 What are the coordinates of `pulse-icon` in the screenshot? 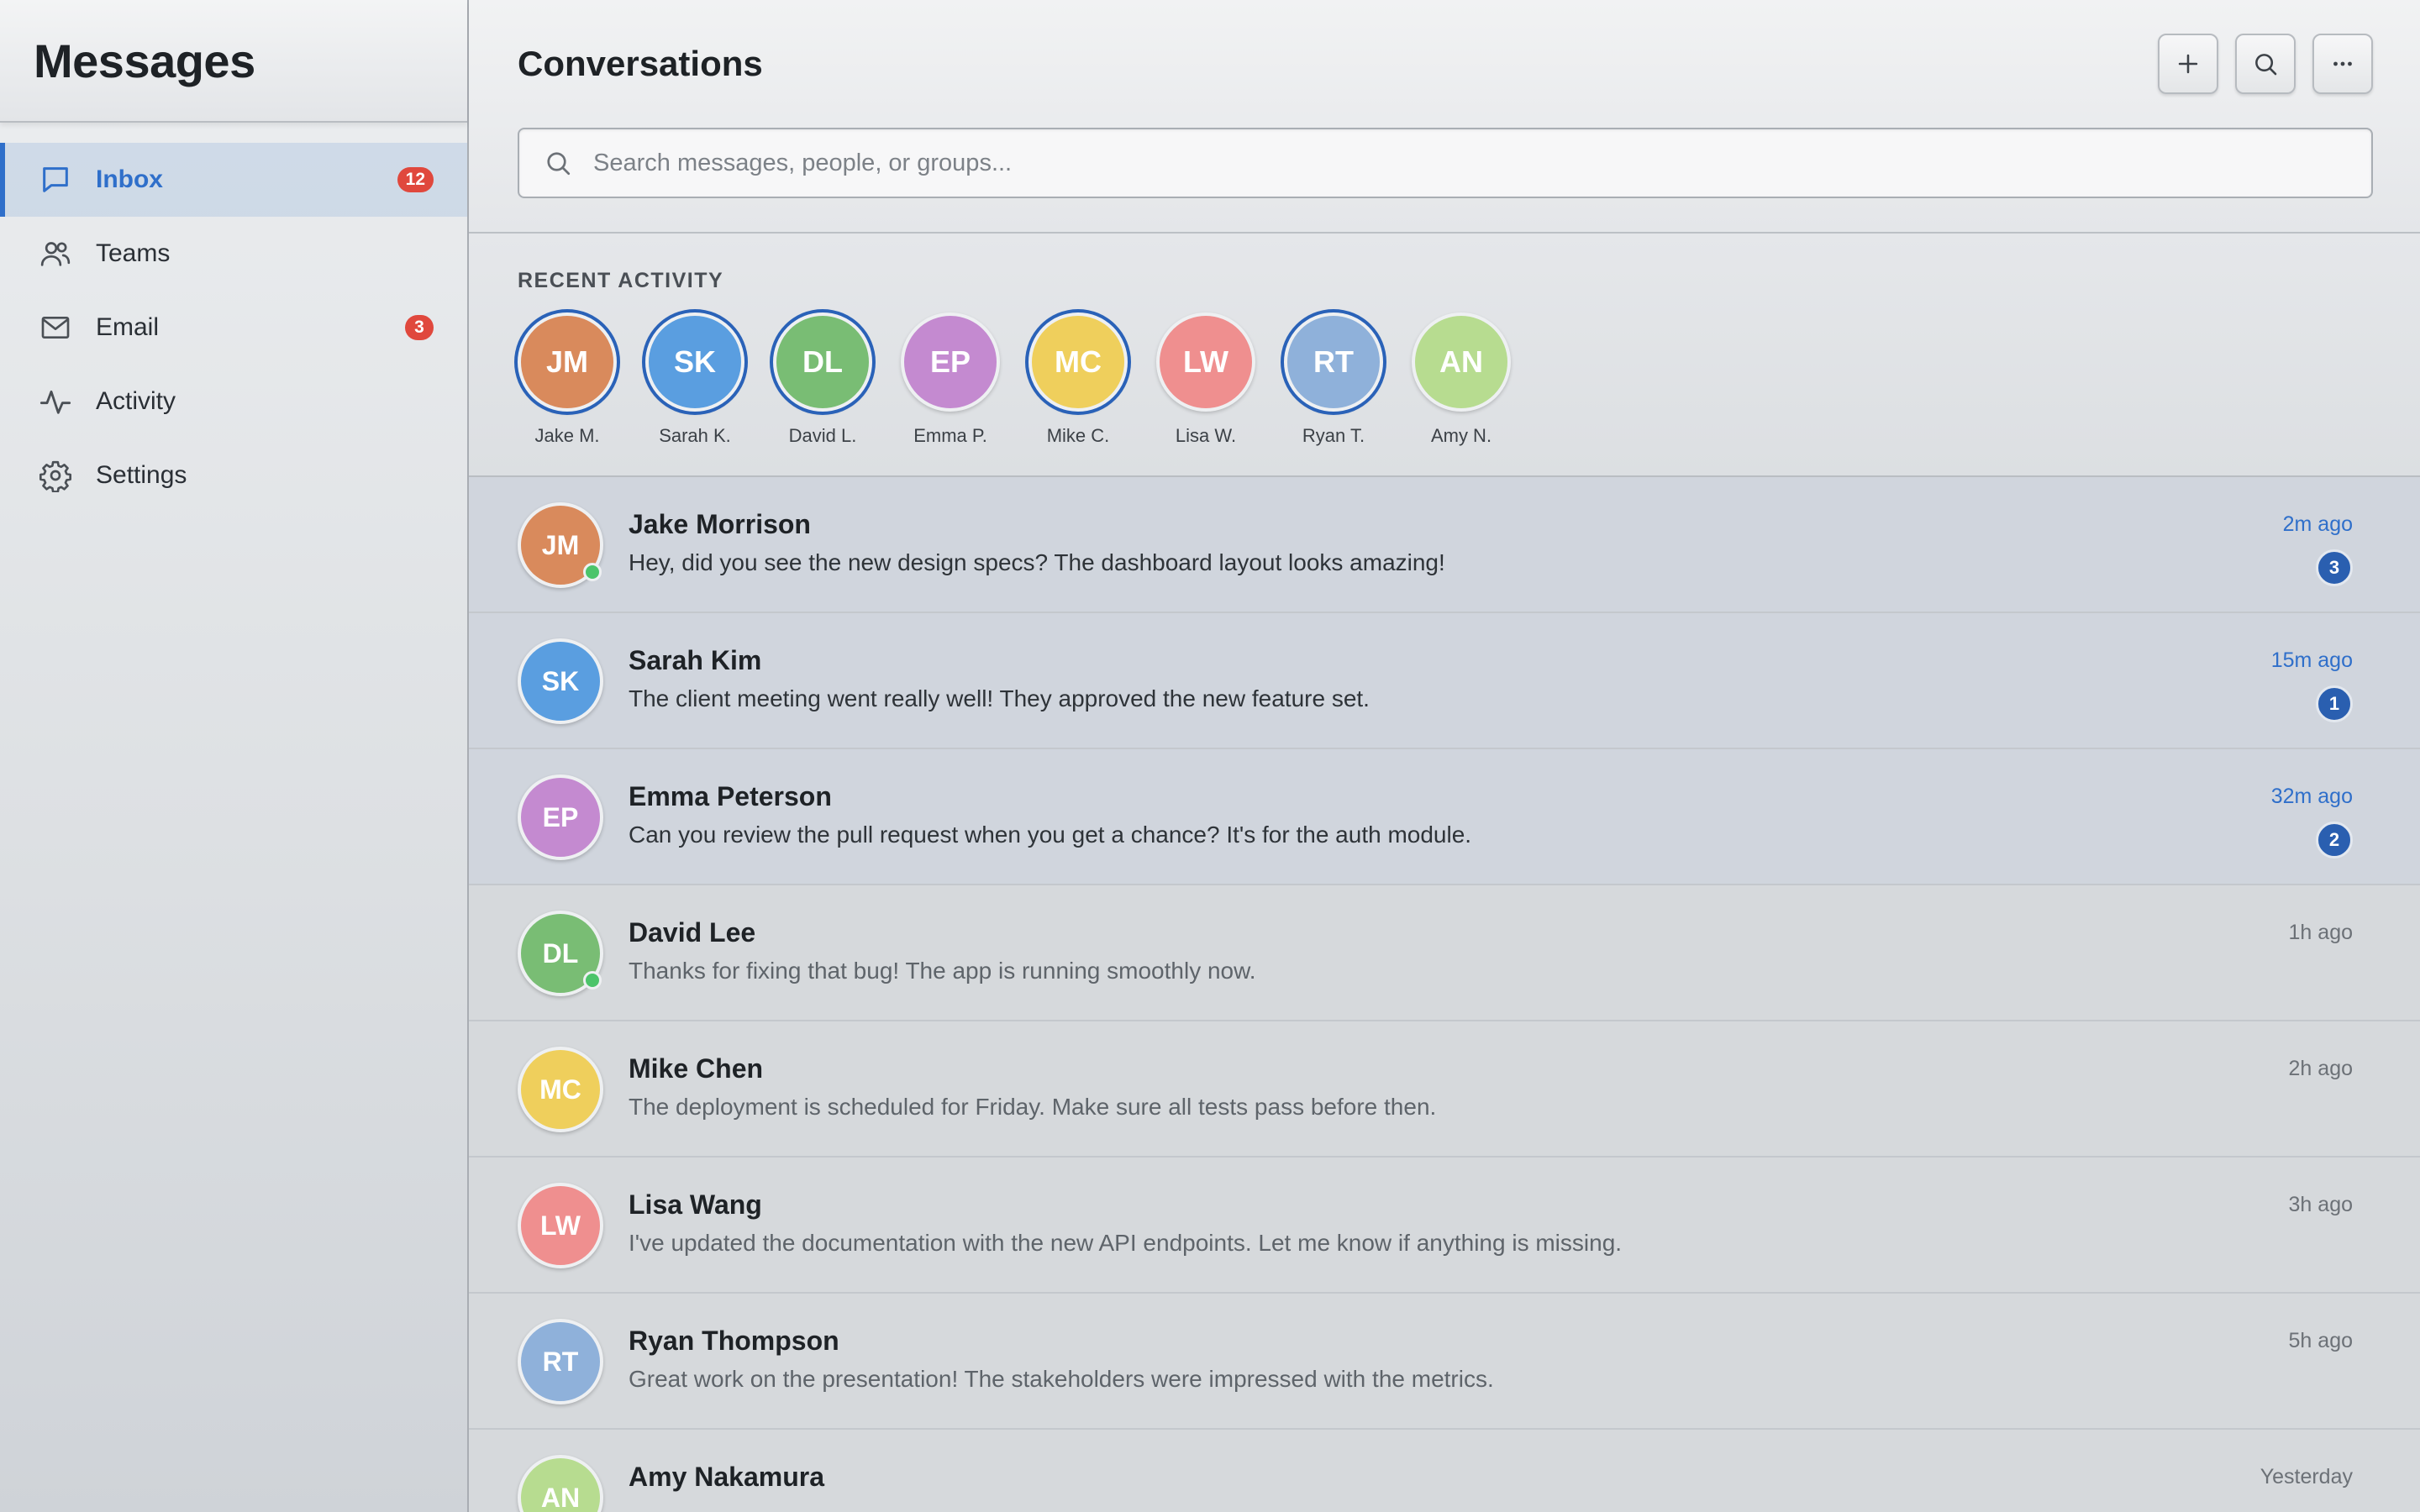 It's located at (55, 401).